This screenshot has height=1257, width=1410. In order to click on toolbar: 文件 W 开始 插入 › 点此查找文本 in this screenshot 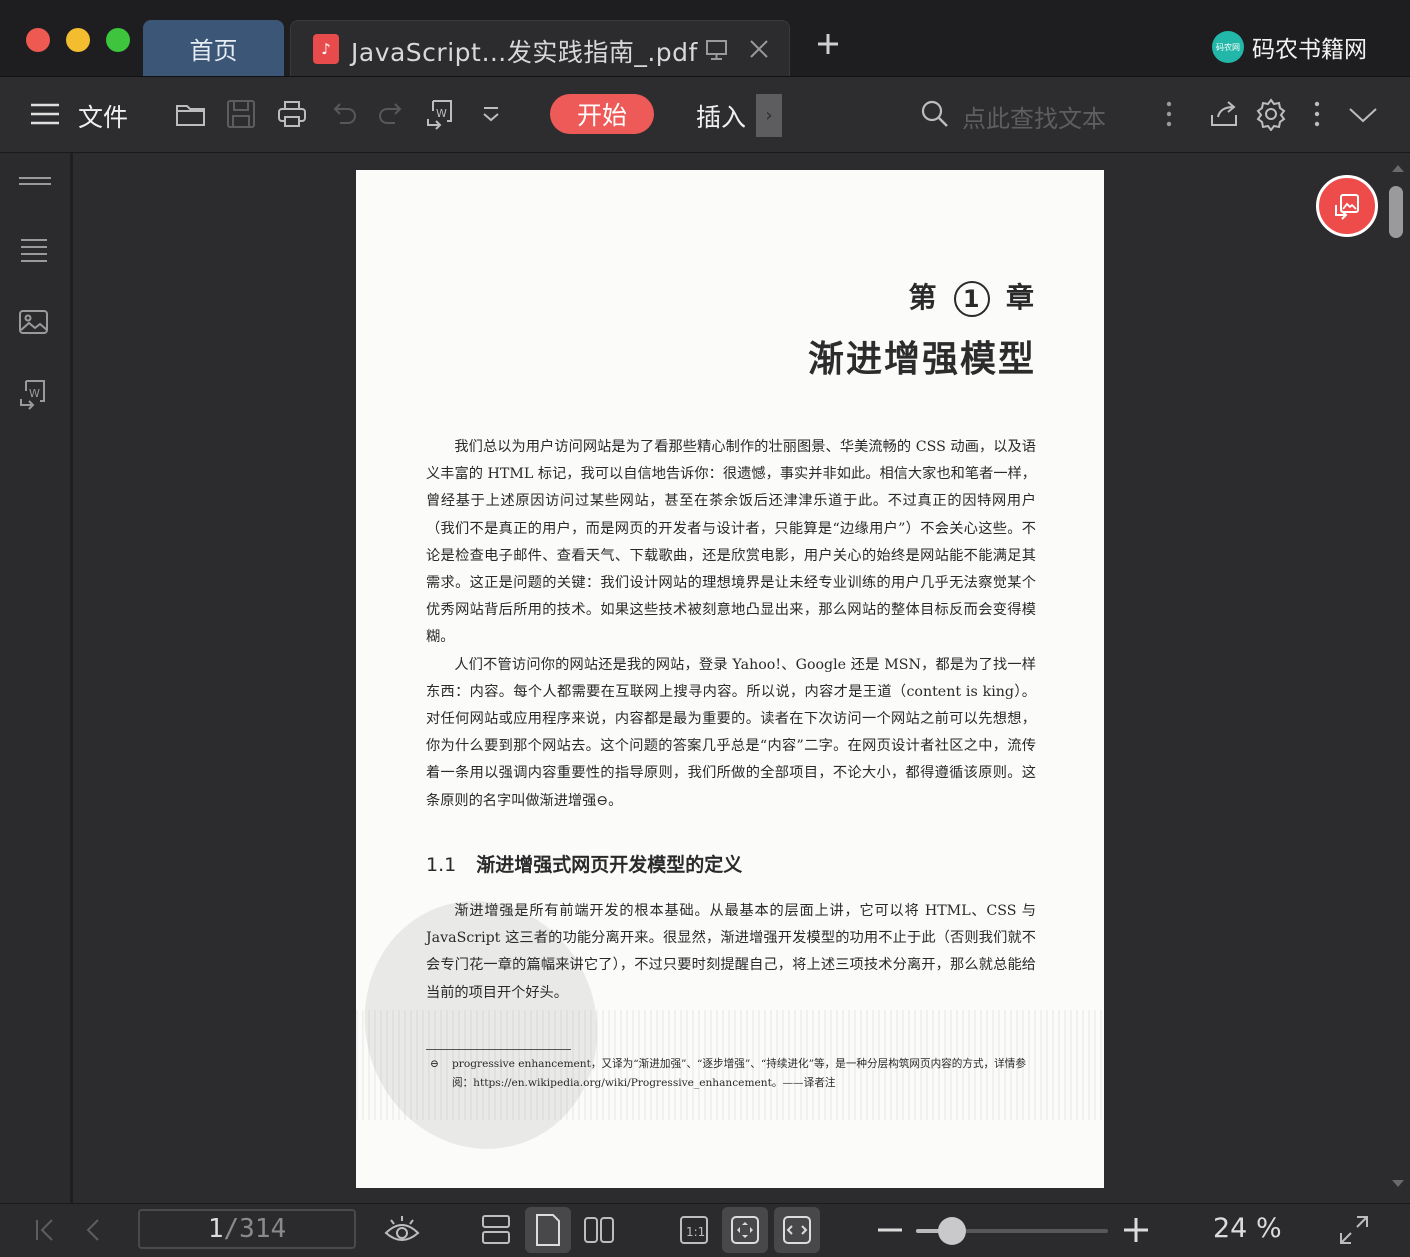, I will do `click(705, 115)`.